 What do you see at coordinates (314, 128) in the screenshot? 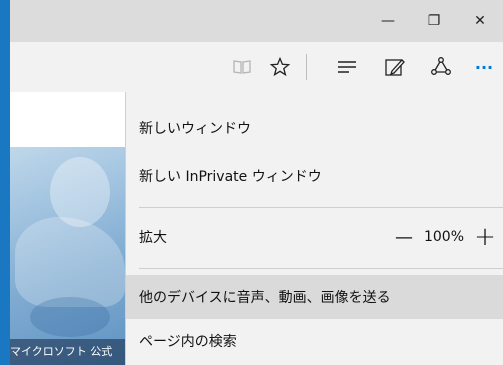
I see `menu-item-new-window: 新しいウィンドウ` at bounding box center [314, 128].